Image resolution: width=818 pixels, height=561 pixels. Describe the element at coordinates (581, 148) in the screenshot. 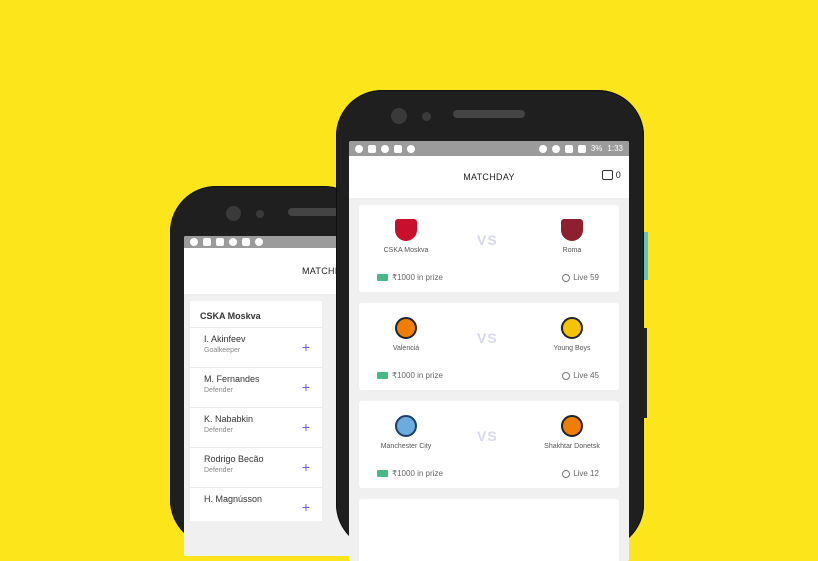

I see `signal-icon` at that location.